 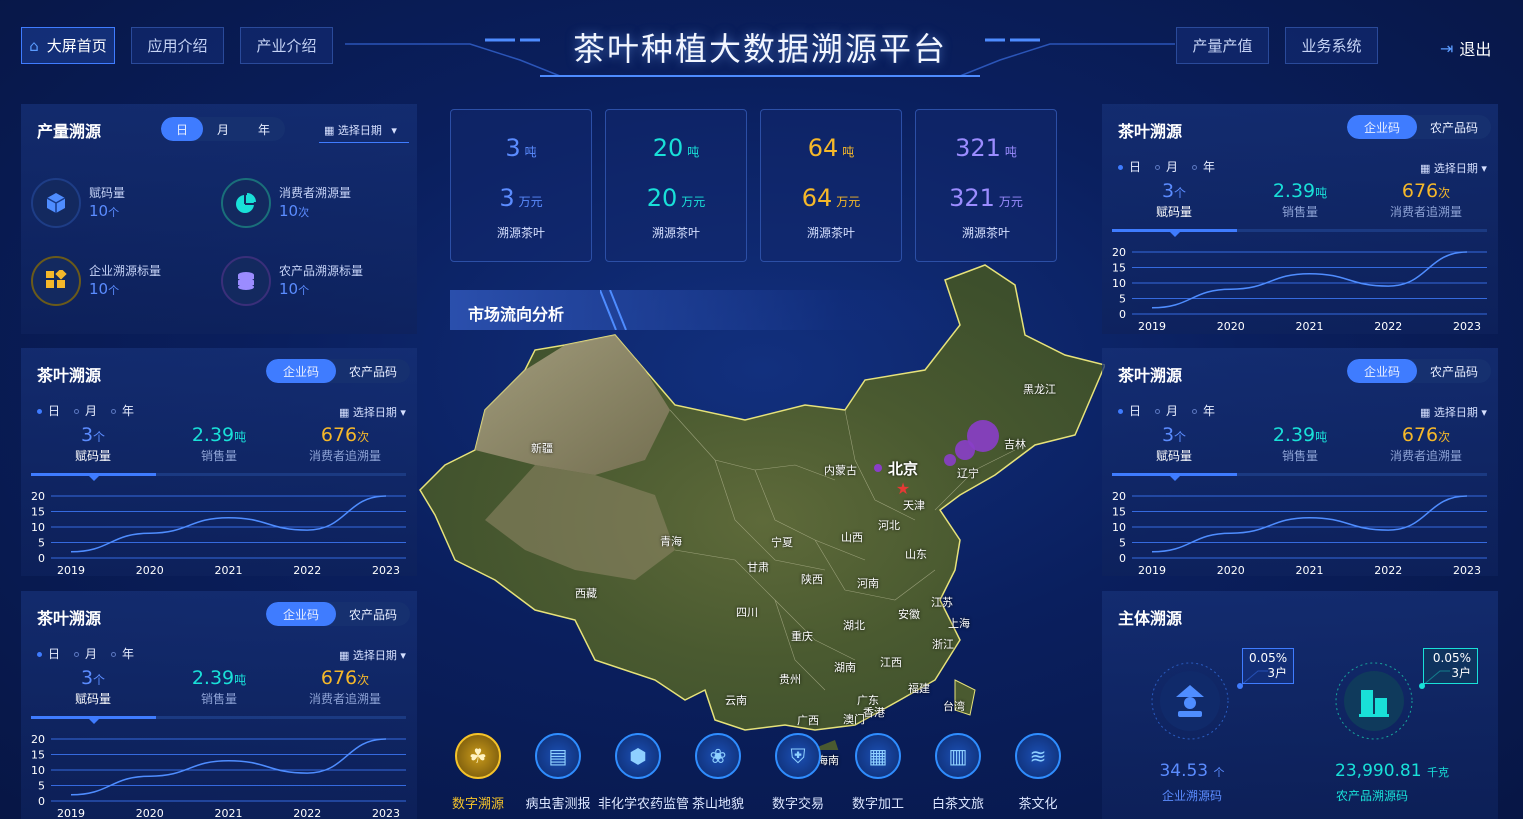 I want to click on tea-card: 20 吨 20 万元 溯源茶叶, so click(x=676, y=185).